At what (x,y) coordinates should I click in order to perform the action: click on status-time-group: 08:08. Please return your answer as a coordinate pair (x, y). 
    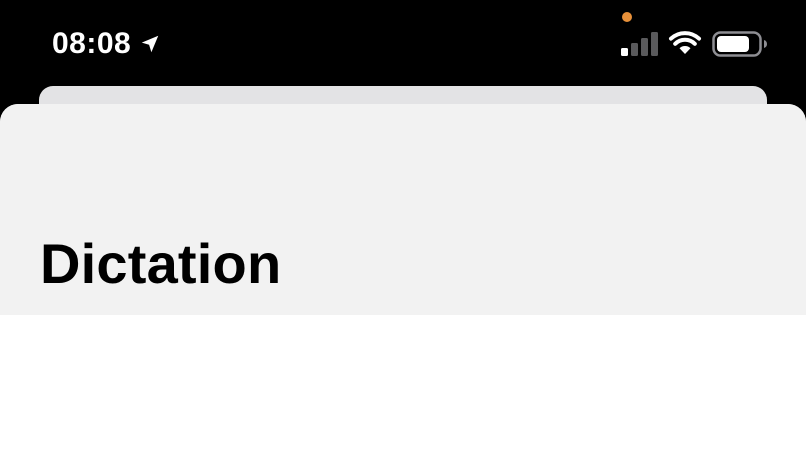
    Looking at the image, I should click on (106, 44).